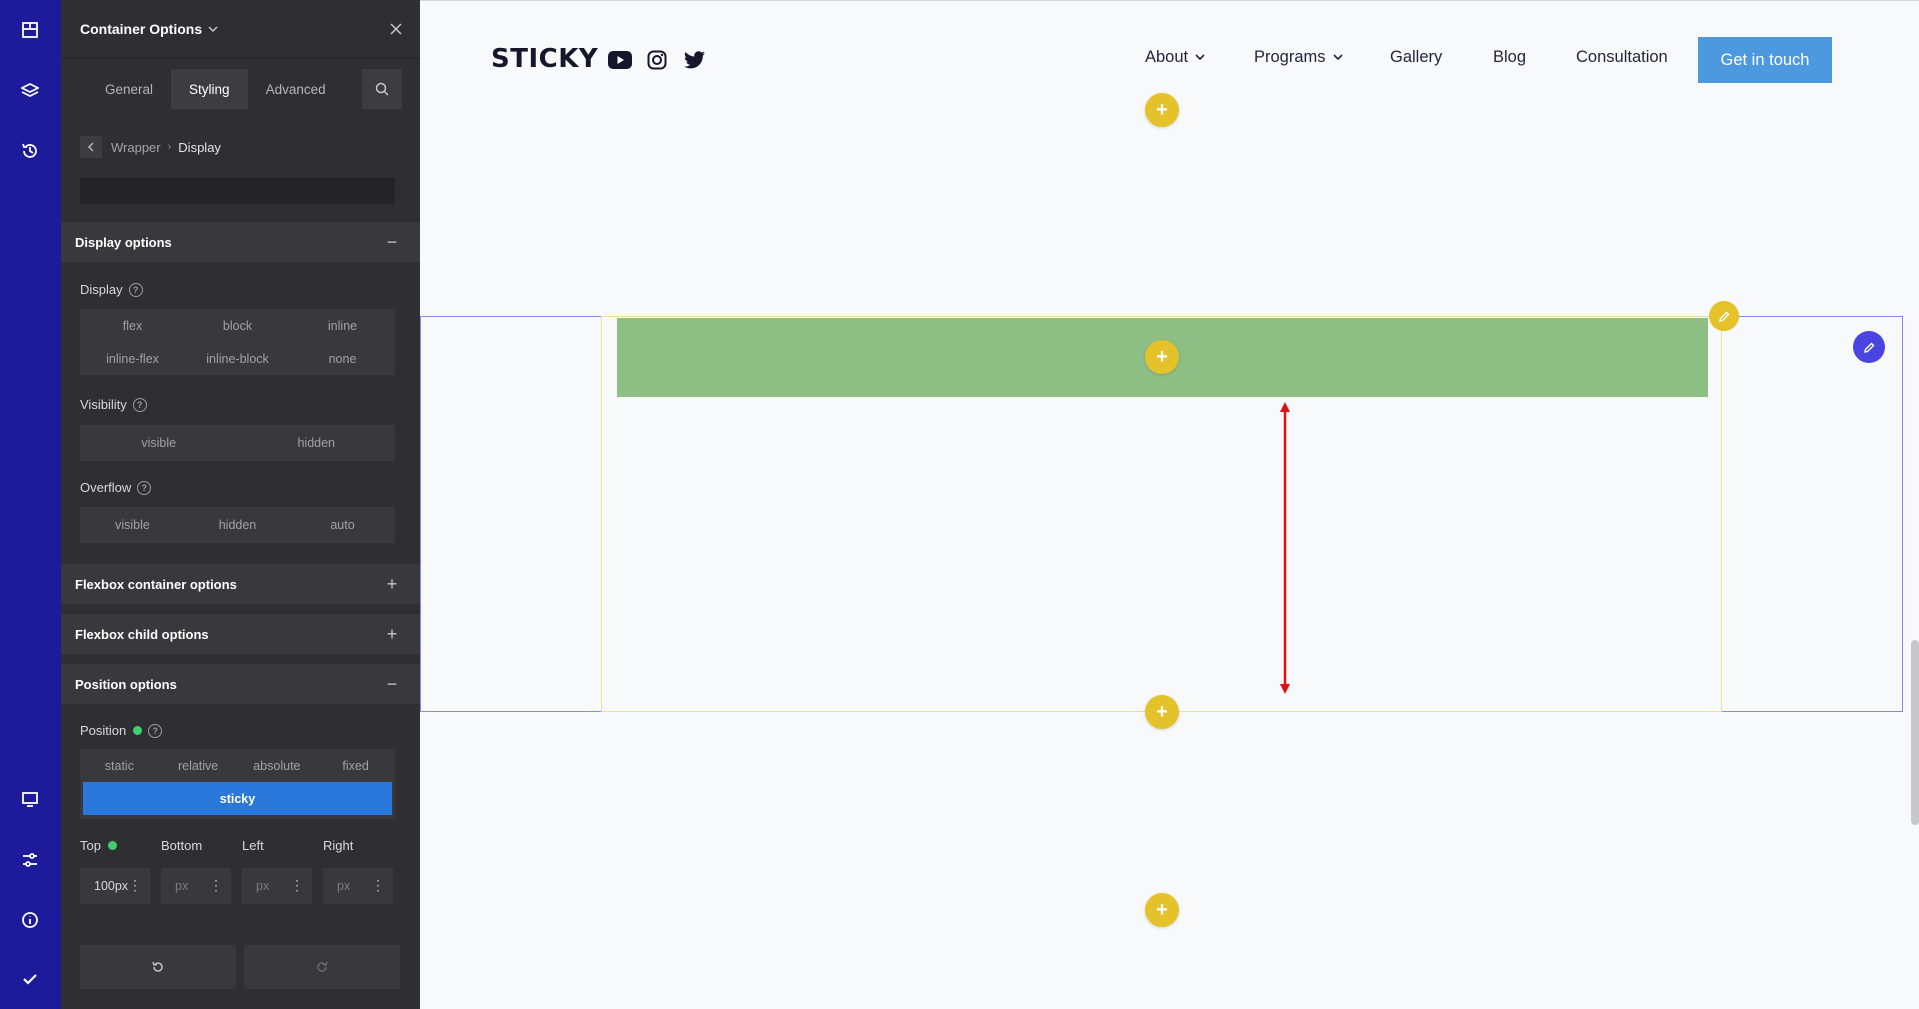 The width and height of the screenshot is (1919, 1009). Describe the element at coordinates (182, 845) in the screenshot. I see `bottom-label: Bottom` at that location.